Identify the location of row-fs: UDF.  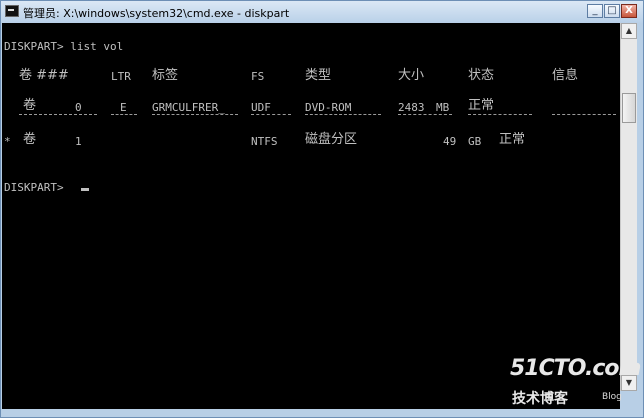
(261, 107).